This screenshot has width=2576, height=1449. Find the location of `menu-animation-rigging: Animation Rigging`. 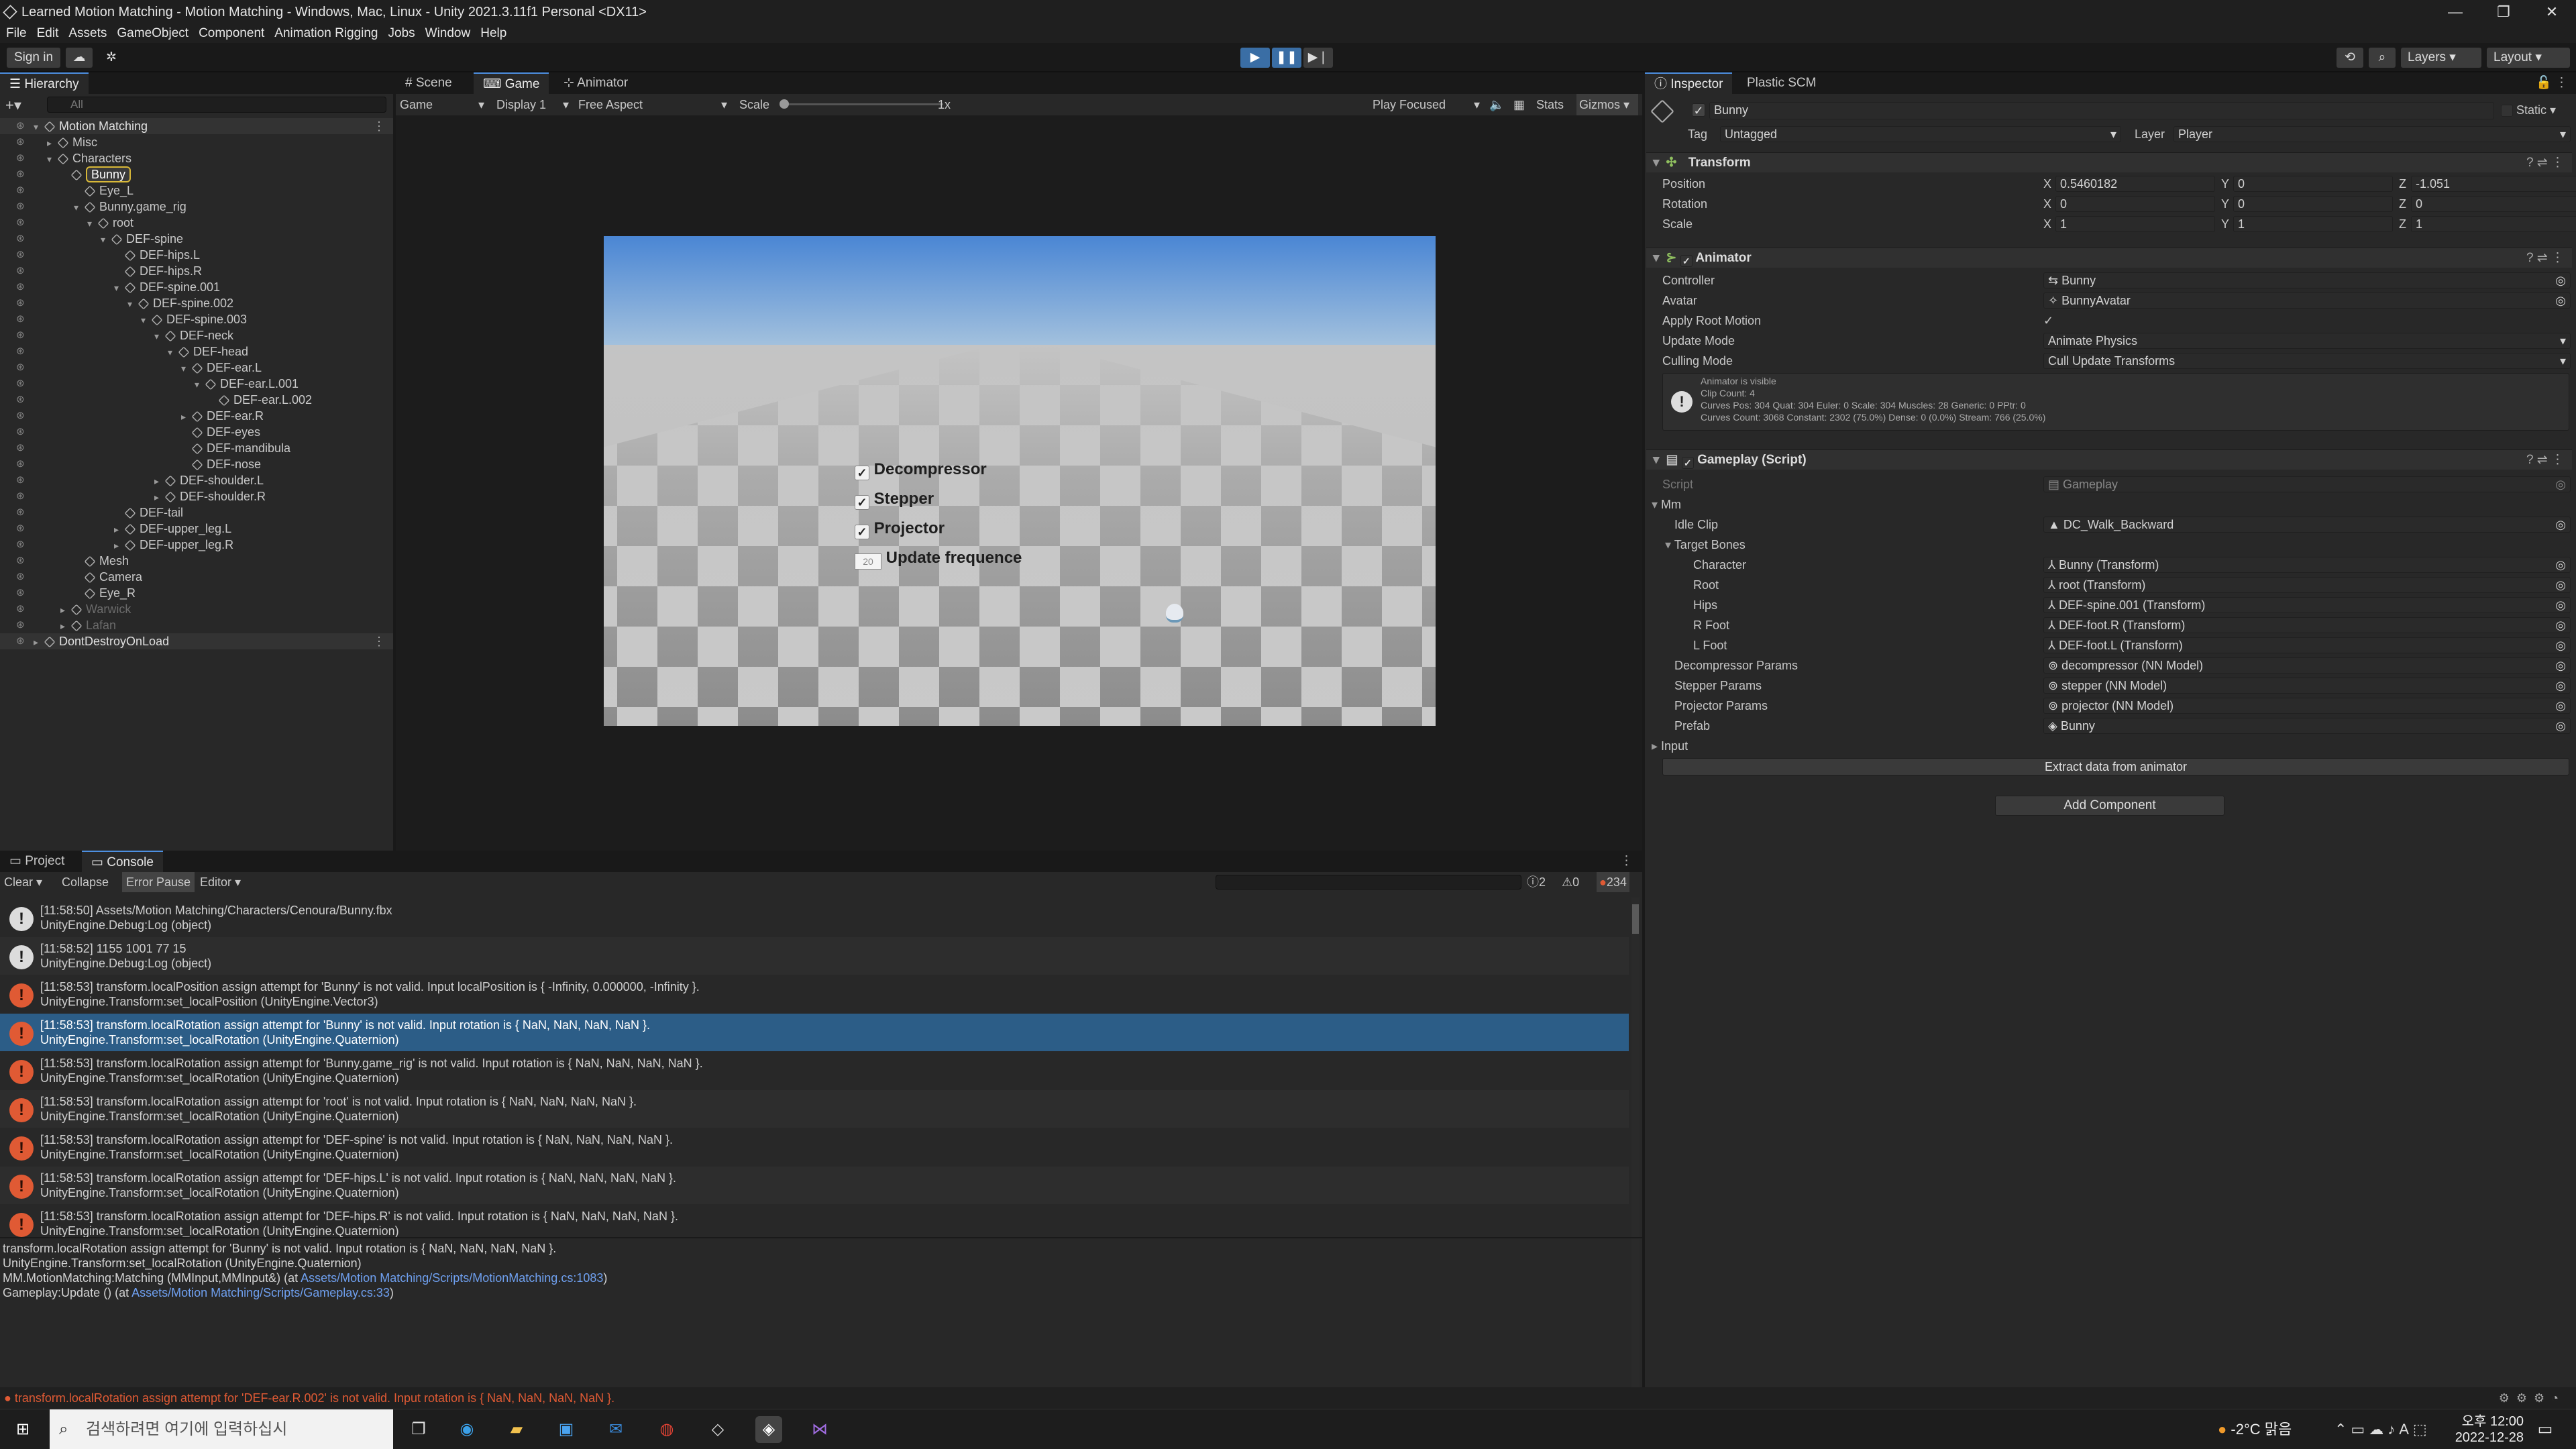

menu-animation-rigging: Animation Rigging is located at coordinates (326, 33).